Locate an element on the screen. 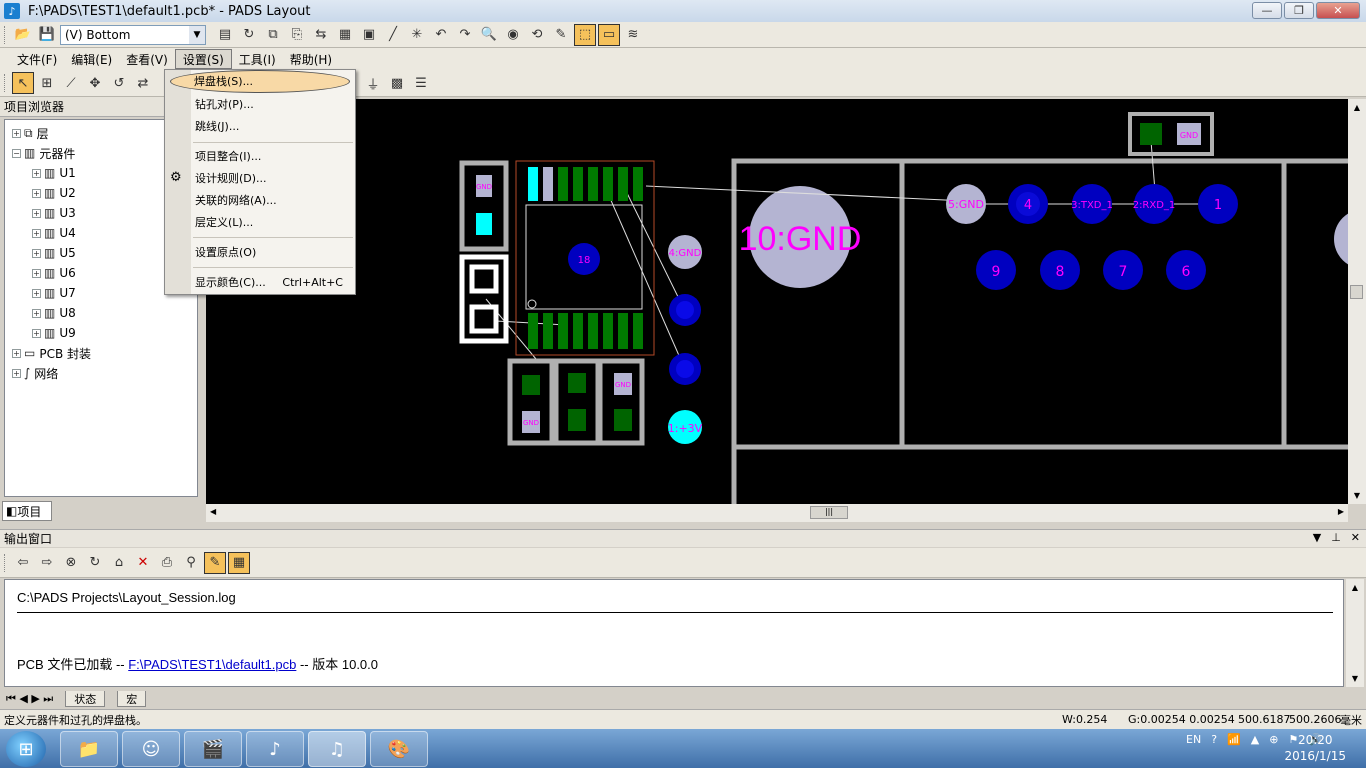 This screenshot has width=1366, height=768. stop-icon: ⊗ is located at coordinates (71, 563).